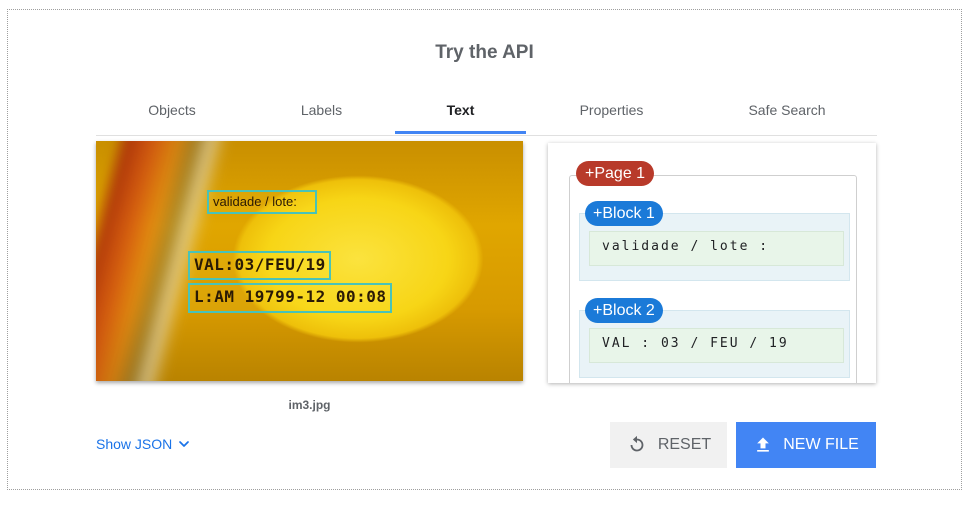 Image resolution: width=974 pixels, height=506 pixels. Describe the element at coordinates (615, 173) in the screenshot. I see `page-badge: +Page 1` at that location.